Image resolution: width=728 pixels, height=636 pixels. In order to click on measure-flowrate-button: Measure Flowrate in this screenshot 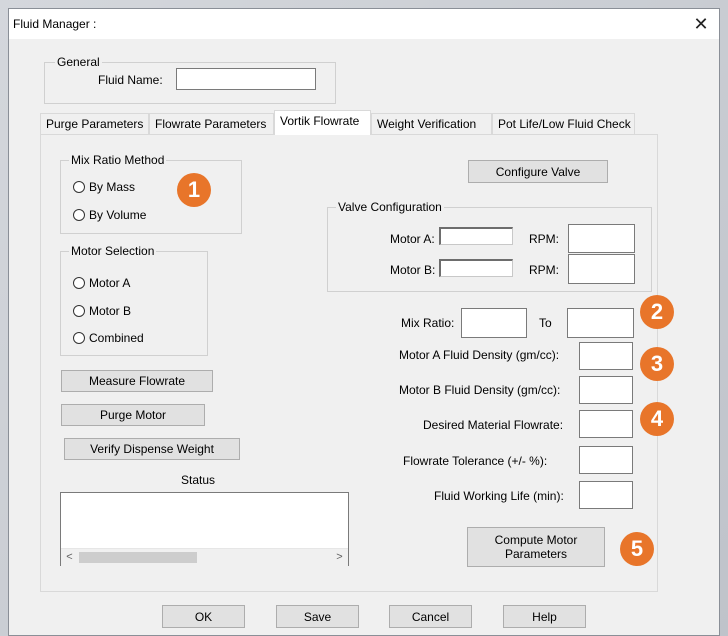, I will do `click(137, 381)`.